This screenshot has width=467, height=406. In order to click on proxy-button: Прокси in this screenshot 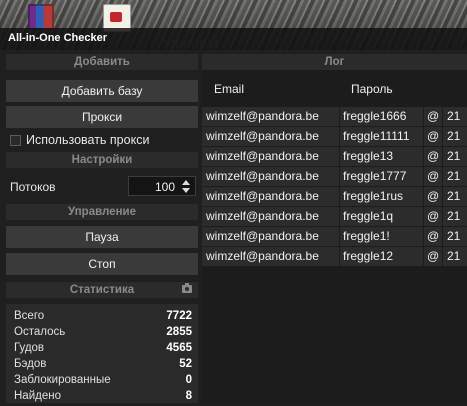, I will do `click(102, 117)`.